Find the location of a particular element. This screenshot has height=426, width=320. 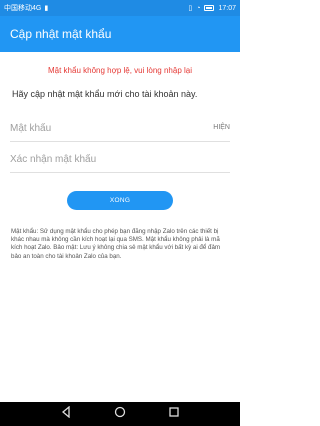

home-icon is located at coordinates (120, 414).